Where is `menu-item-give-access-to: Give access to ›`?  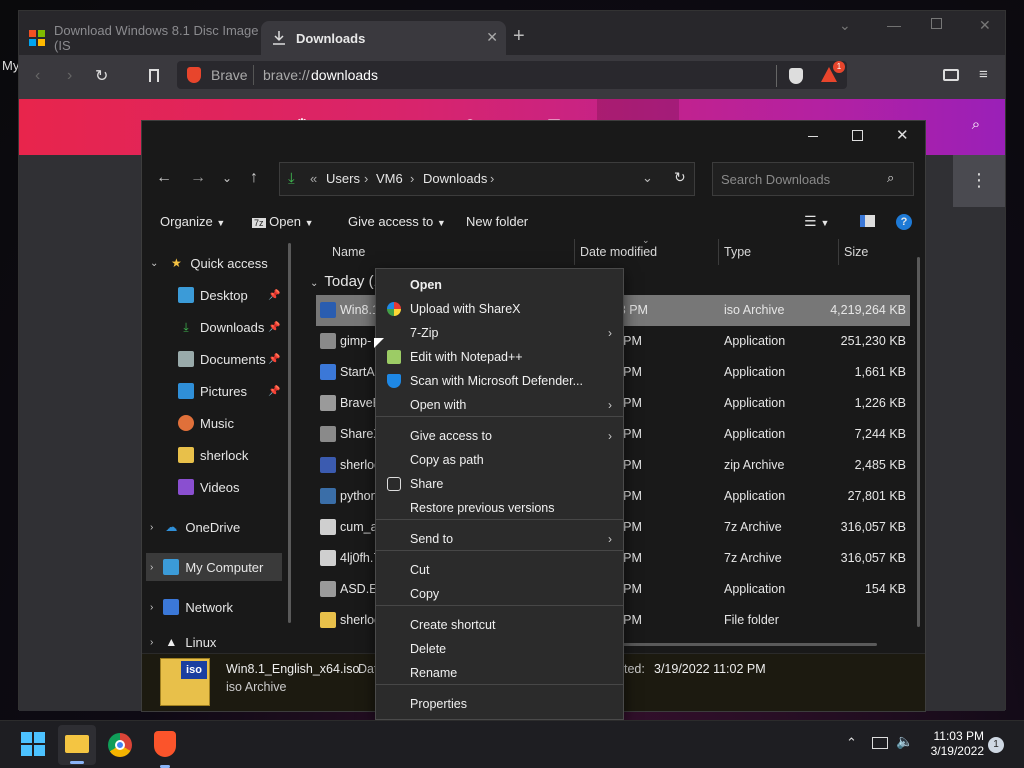 menu-item-give-access-to: Give access to › is located at coordinates (499, 436).